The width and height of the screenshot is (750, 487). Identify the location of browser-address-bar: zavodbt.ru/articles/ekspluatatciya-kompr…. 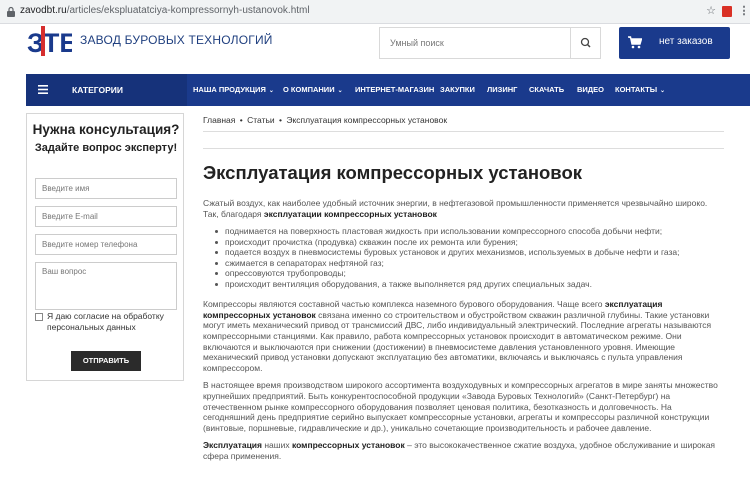
(375, 12).